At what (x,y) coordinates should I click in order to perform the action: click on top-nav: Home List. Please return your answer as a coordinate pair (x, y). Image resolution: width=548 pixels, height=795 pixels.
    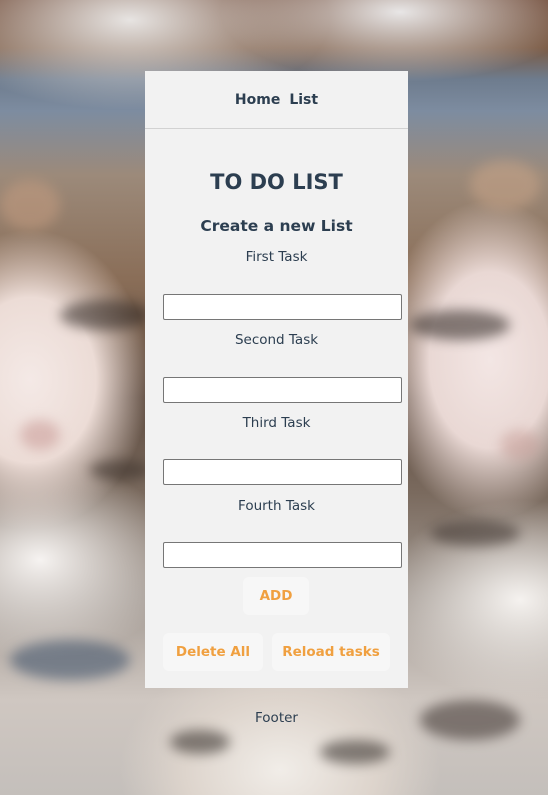
    Looking at the image, I should click on (276, 100).